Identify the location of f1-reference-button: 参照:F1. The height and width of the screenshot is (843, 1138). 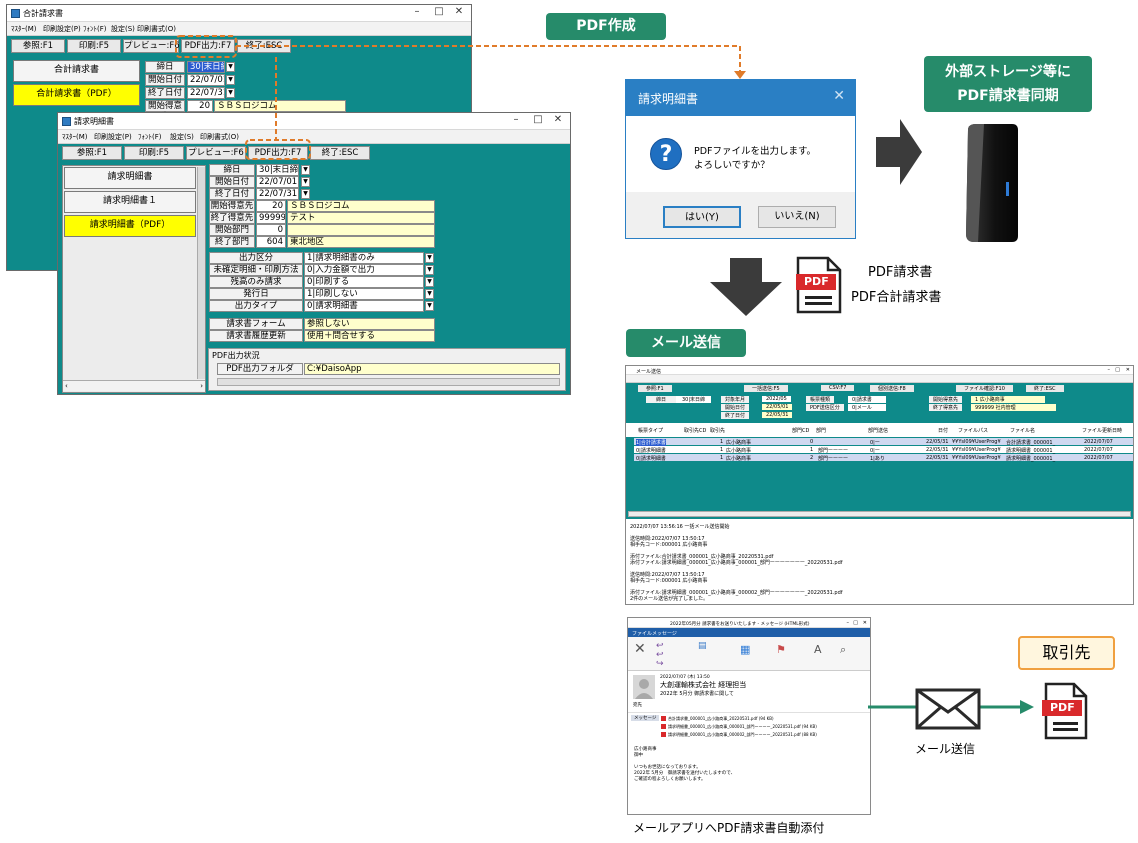
(655, 388).